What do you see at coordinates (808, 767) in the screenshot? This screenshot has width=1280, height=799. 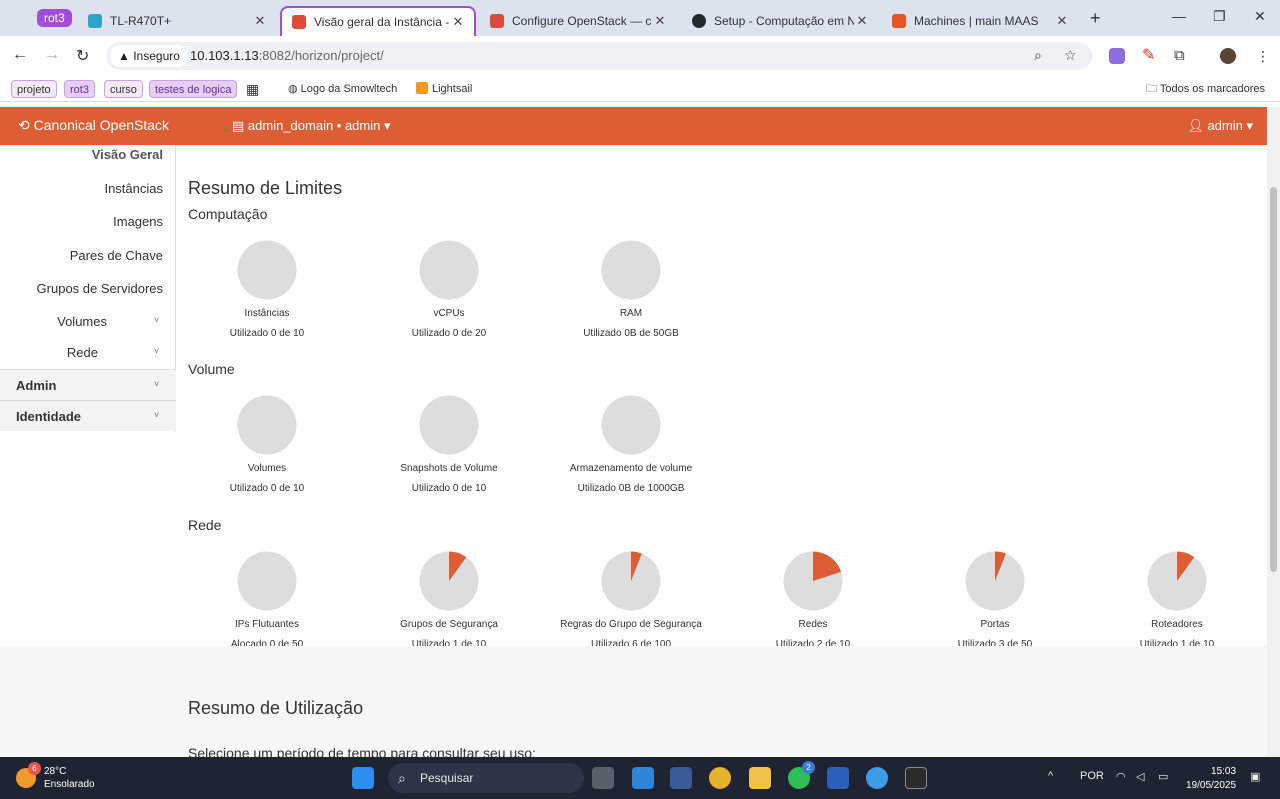 I see `notification-badge: 2` at bounding box center [808, 767].